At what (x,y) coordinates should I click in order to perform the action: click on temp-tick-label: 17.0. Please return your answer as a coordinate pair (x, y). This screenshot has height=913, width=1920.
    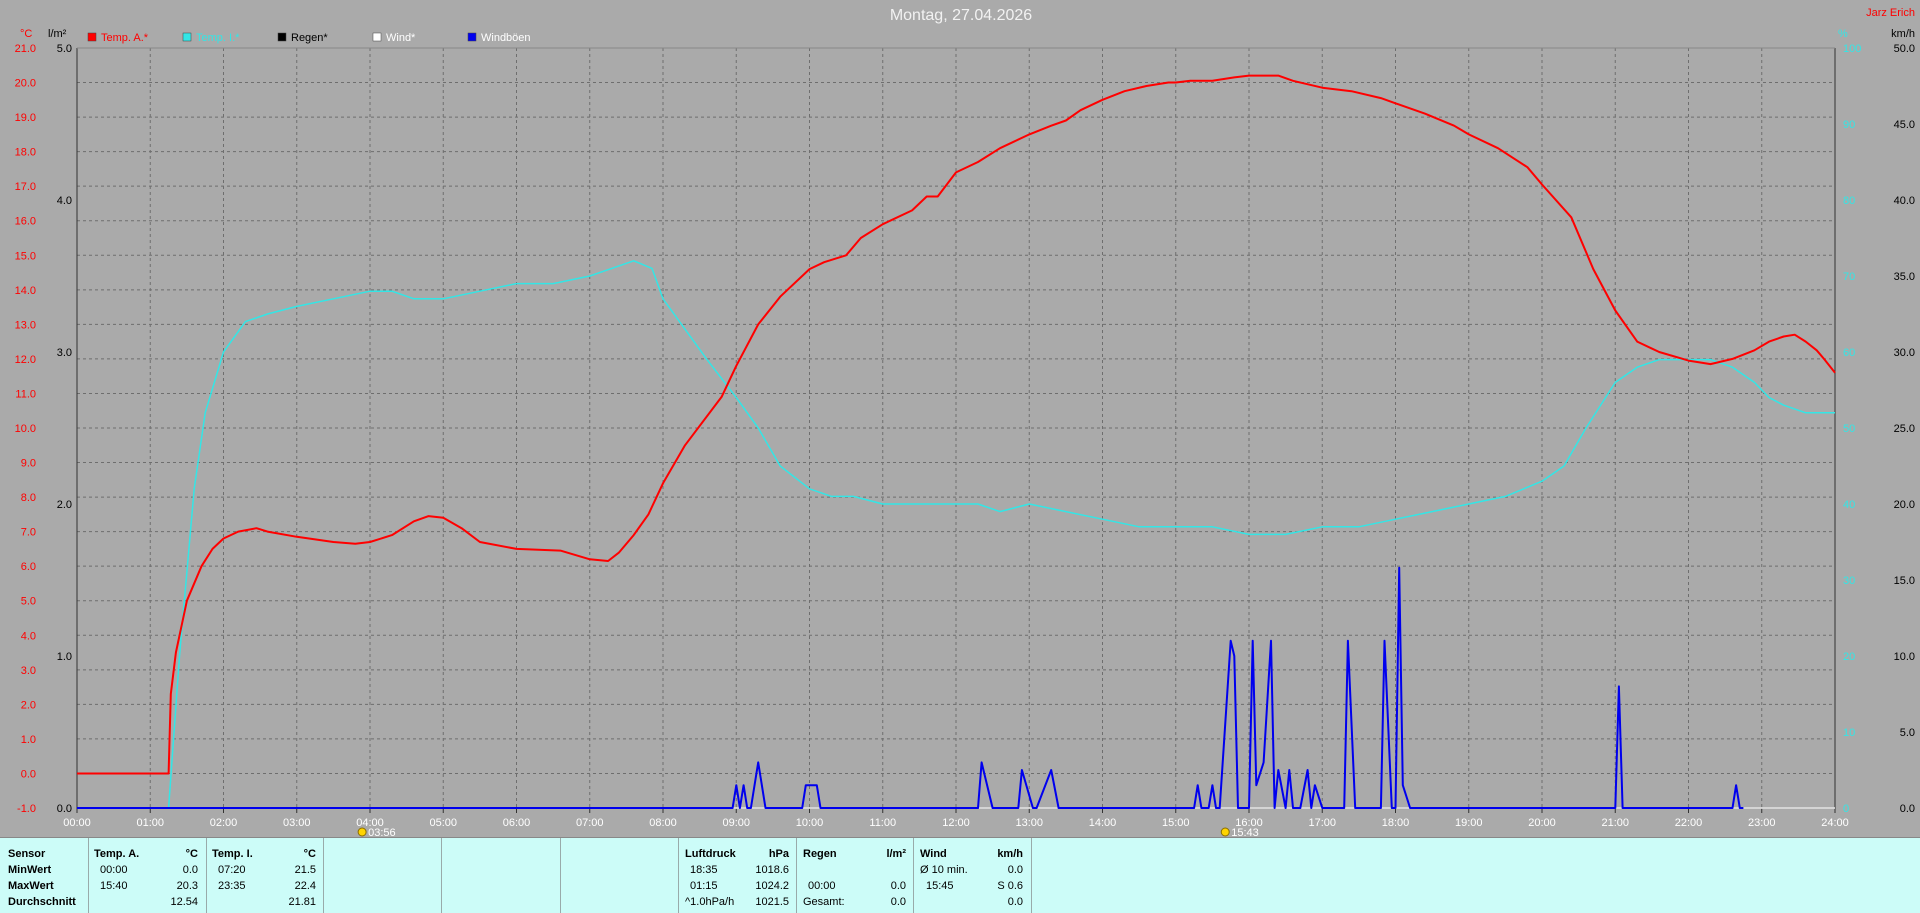
    Looking at the image, I should click on (25, 187).